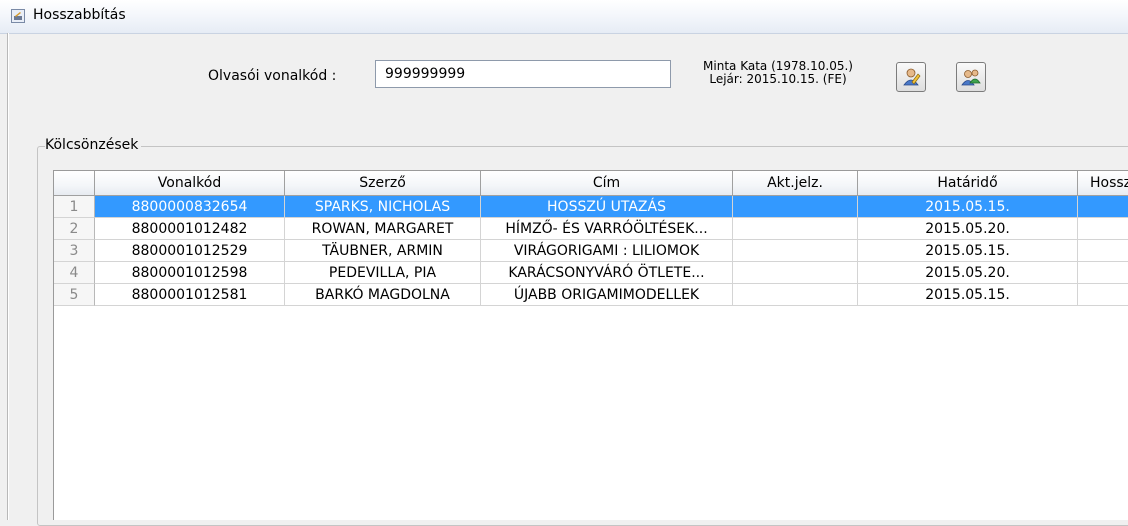 This screenshot has height=526, width=1128. What do you see at coordinates (607, 251) in the screenshot?
I see `cell-title: VIRÁGORIGAMI : LILIOMOK` at bounding box center [607, 251].